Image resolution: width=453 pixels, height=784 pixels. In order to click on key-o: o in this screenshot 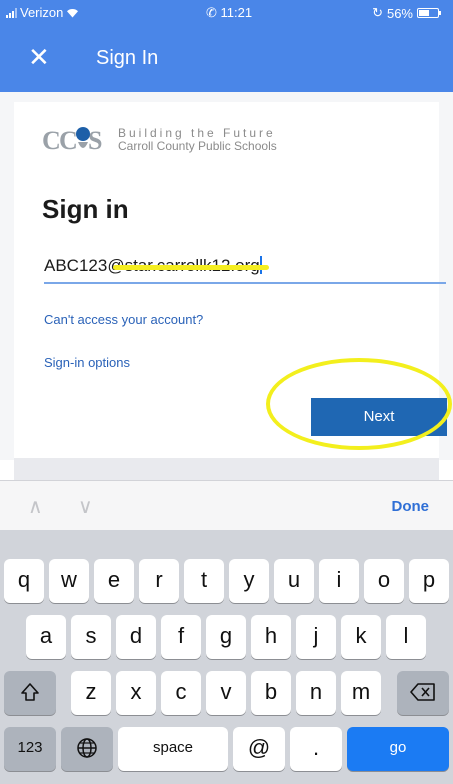, I will do `click(384, 581)`.